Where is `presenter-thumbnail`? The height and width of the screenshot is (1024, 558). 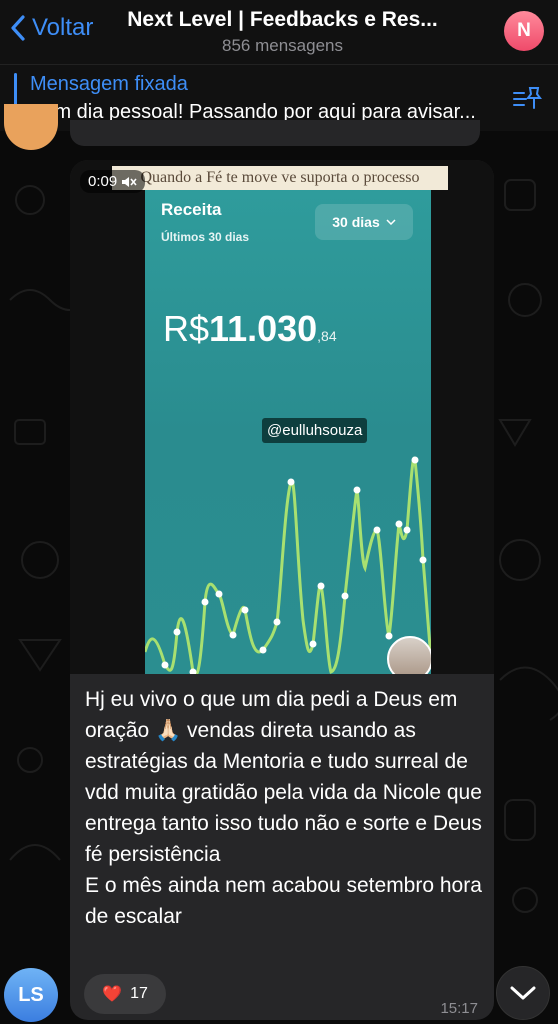
presenter-thumbnail is located at coordinates (409, 655).